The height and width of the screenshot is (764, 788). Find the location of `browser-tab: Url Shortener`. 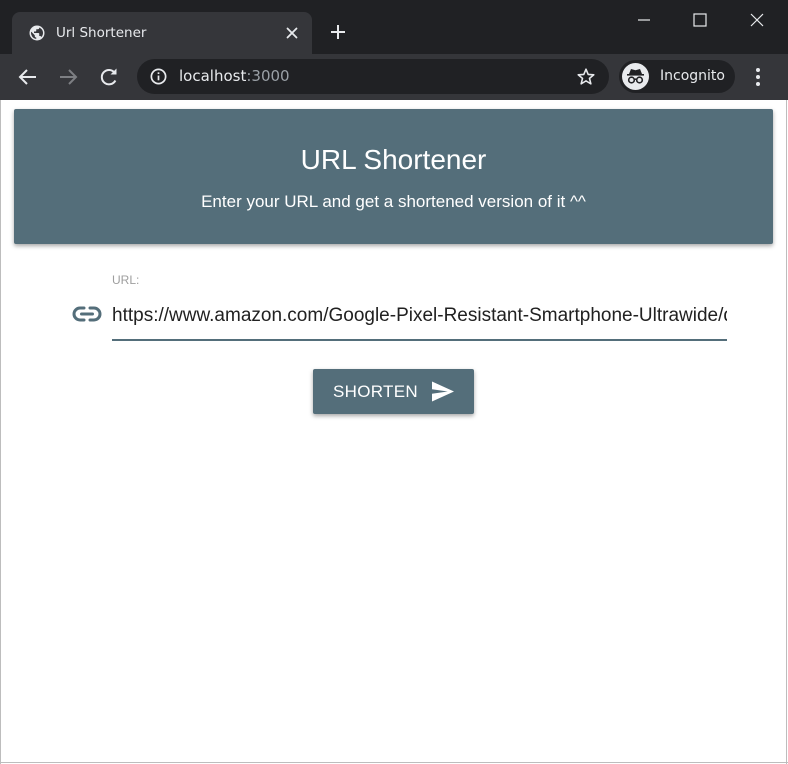

browser-tab: Url Shortener is located at coordinates (162, 33).